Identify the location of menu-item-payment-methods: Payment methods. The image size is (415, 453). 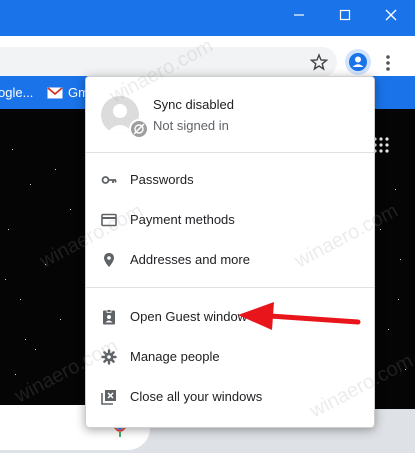
(230, 220).